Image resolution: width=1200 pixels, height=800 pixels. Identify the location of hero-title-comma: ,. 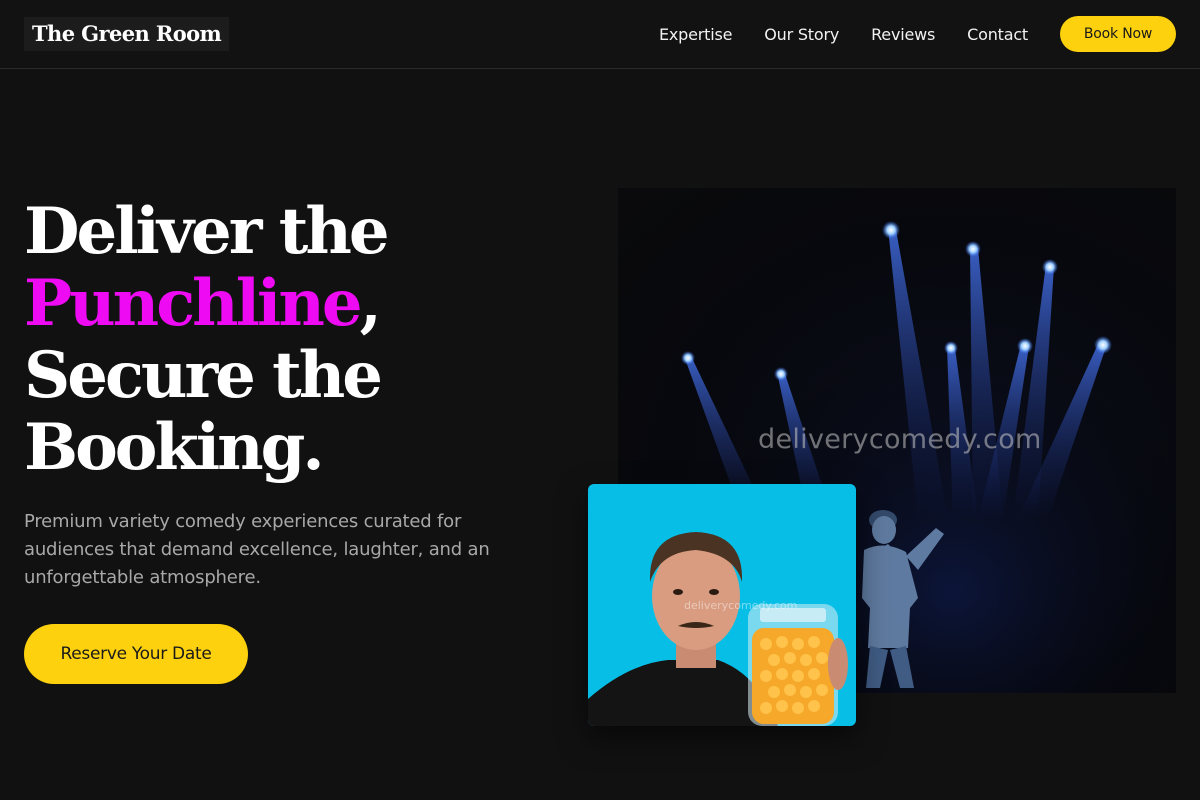
(370, 303).